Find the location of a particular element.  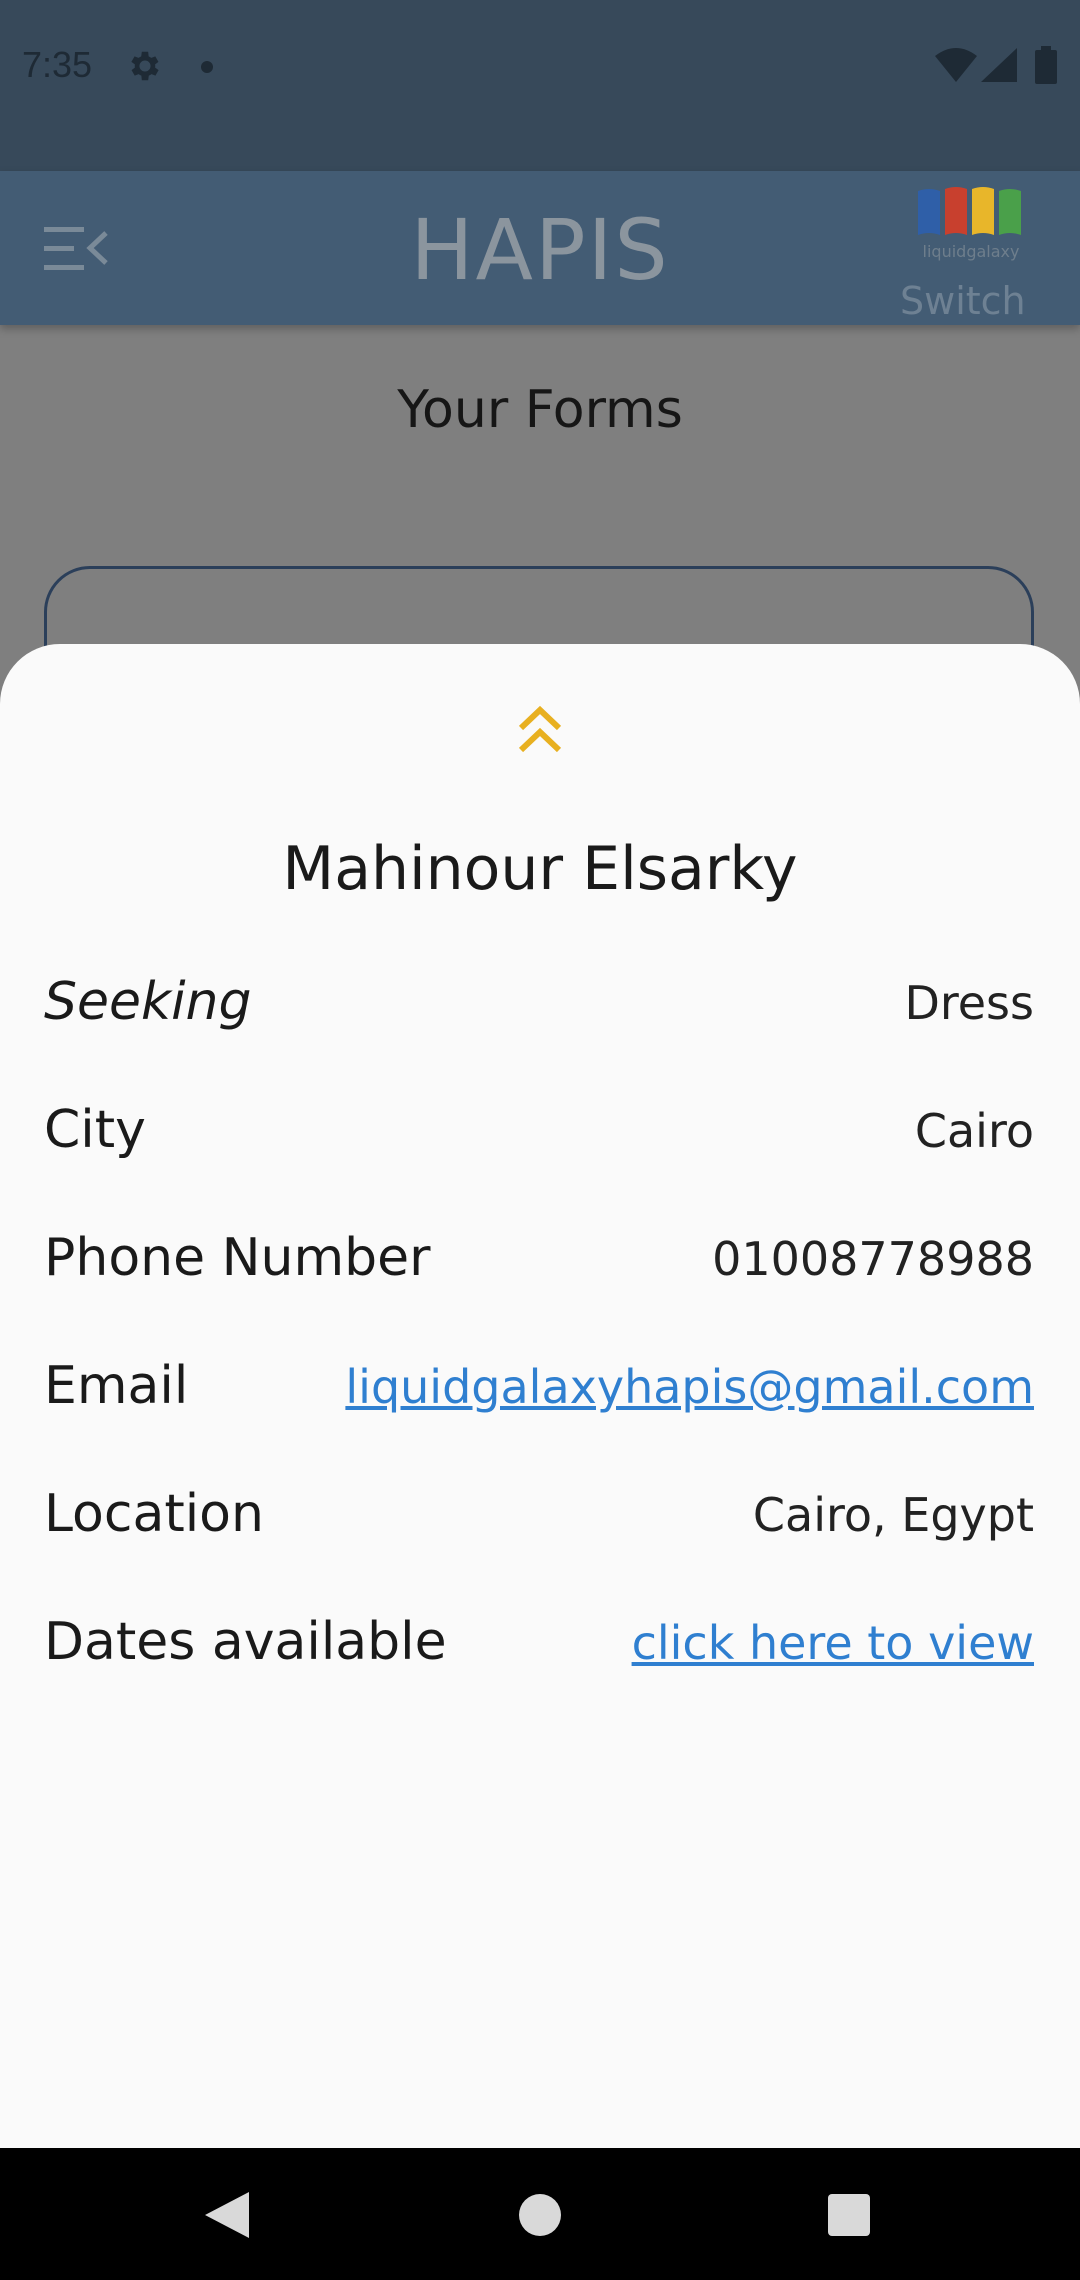

logo-caption: liquidgalaxy is located at coordinates (971, 251).